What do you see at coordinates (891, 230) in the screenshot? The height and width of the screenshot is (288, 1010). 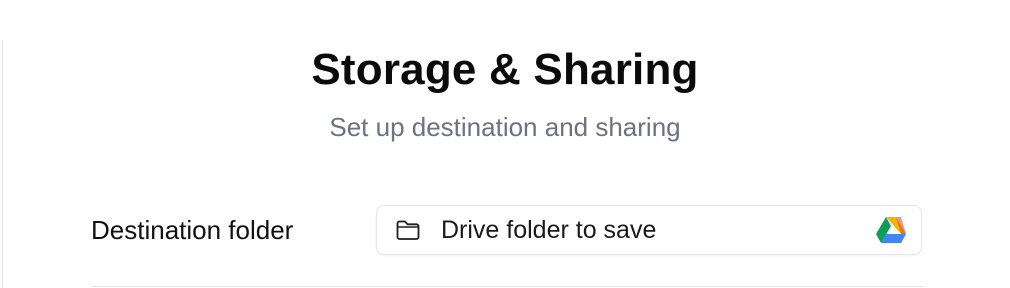 I see `google-drive-icon` at bounding box center [891, 230].